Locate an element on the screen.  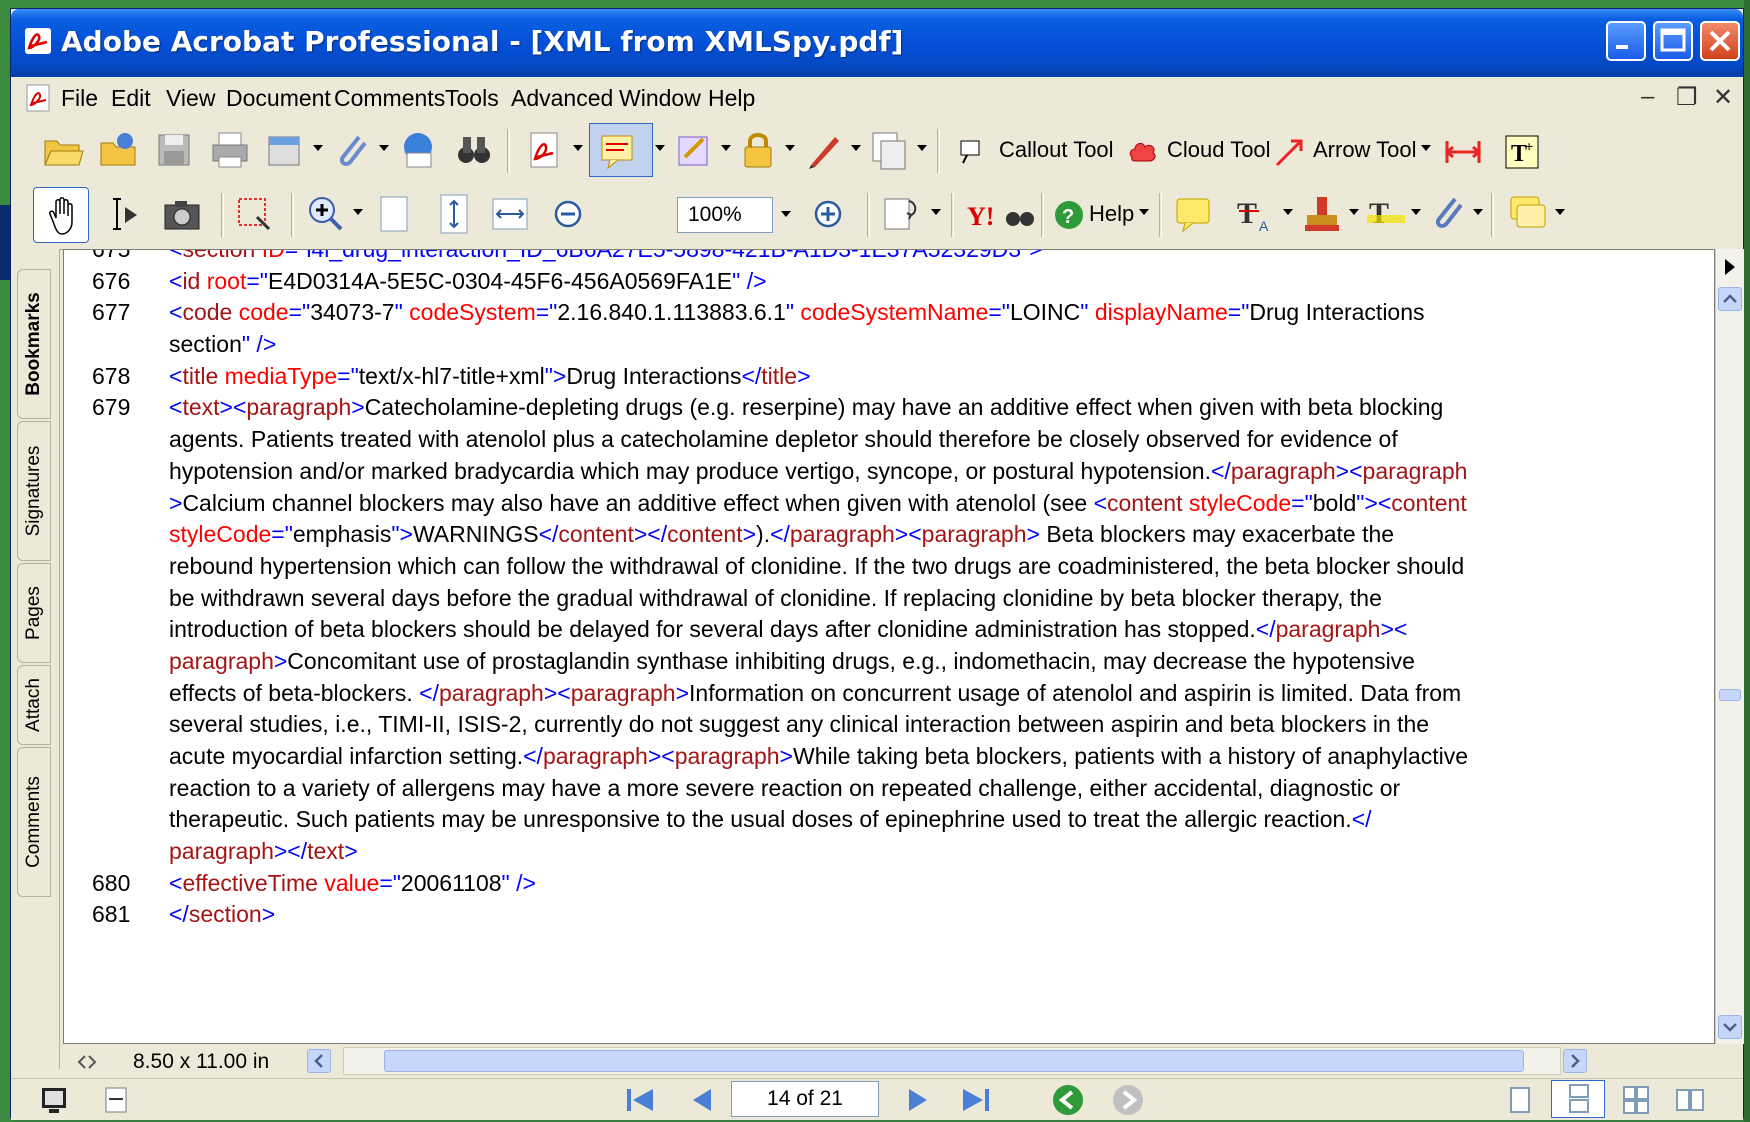
note-comment-icon is located at coordinates (1194, 214).